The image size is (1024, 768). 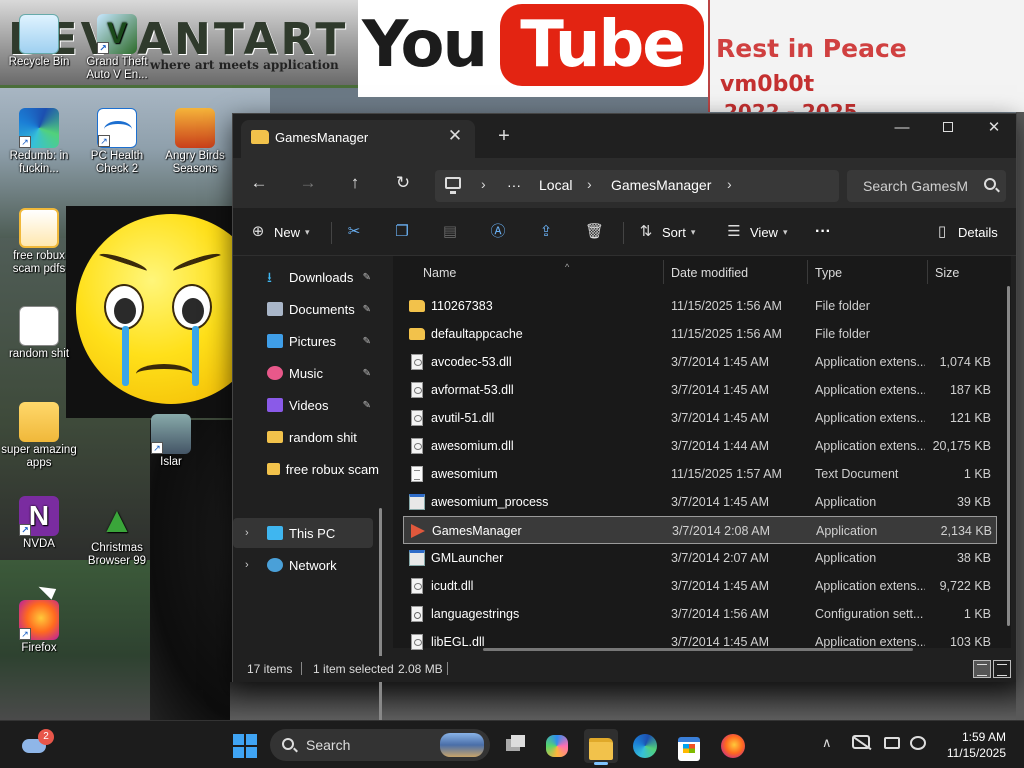 I want to click on desktop-icon-recycle-bin: Recycle Bin, so click(x=39, y=41).